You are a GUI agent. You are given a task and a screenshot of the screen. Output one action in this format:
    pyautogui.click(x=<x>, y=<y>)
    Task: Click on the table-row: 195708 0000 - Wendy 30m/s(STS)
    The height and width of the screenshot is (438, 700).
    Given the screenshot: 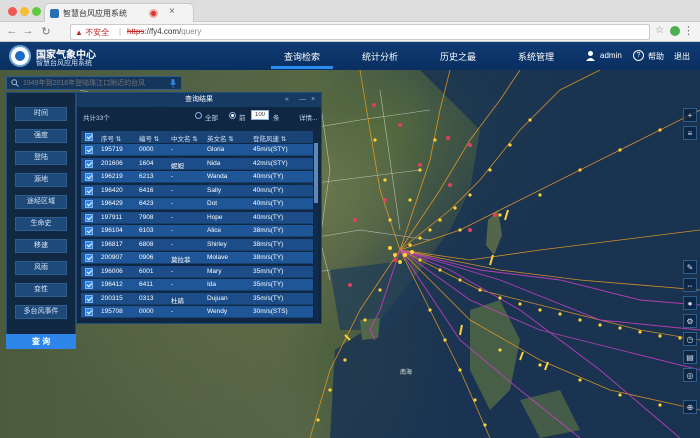 What is the action you would take?
    pyautogui.click(x=197, y=312)
    